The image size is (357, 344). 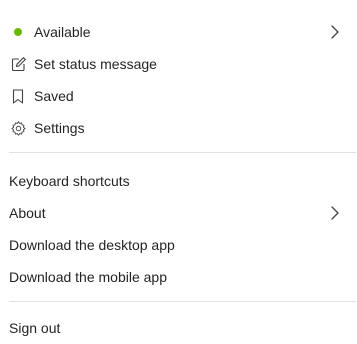 I want to click on edit-note-icon, so click(x=18, y=64).